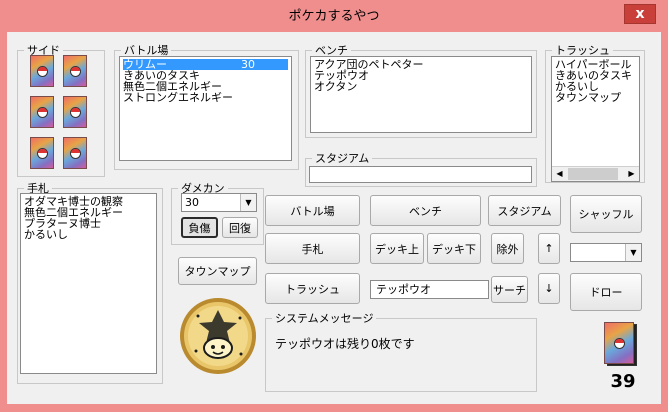  What do you see at coordinates (218, 336) in the screenshot?
I see `jirachi-coin-icon` at bounding box center [218, 336].